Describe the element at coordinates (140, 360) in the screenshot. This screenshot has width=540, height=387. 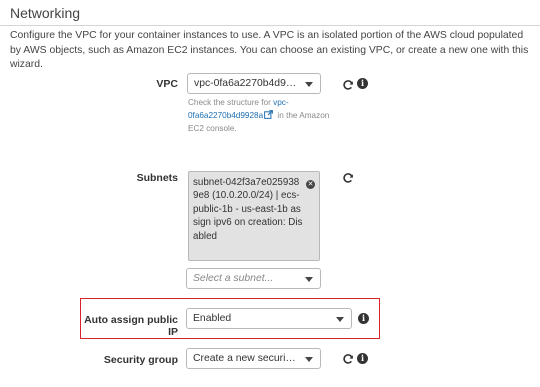
I see `security-group-label: Security group` at that location.